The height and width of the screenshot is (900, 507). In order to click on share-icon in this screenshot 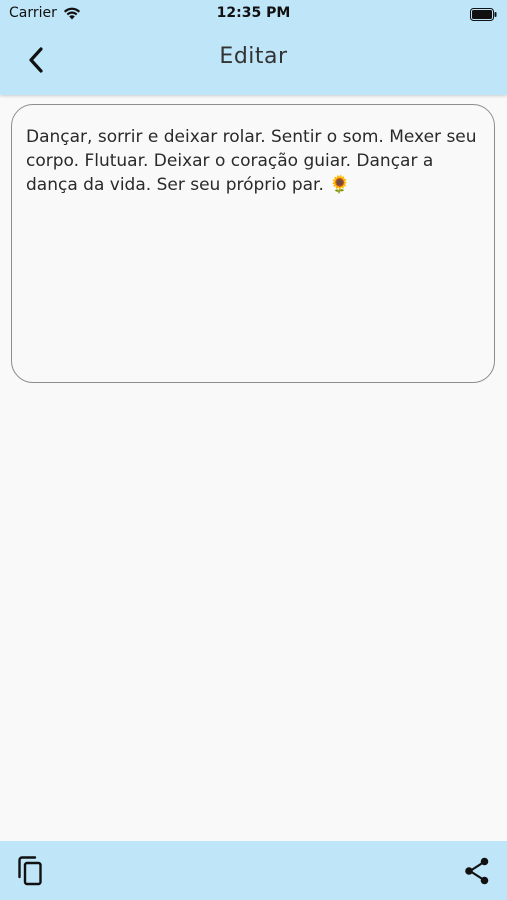, I will do `click(477, 871)`.